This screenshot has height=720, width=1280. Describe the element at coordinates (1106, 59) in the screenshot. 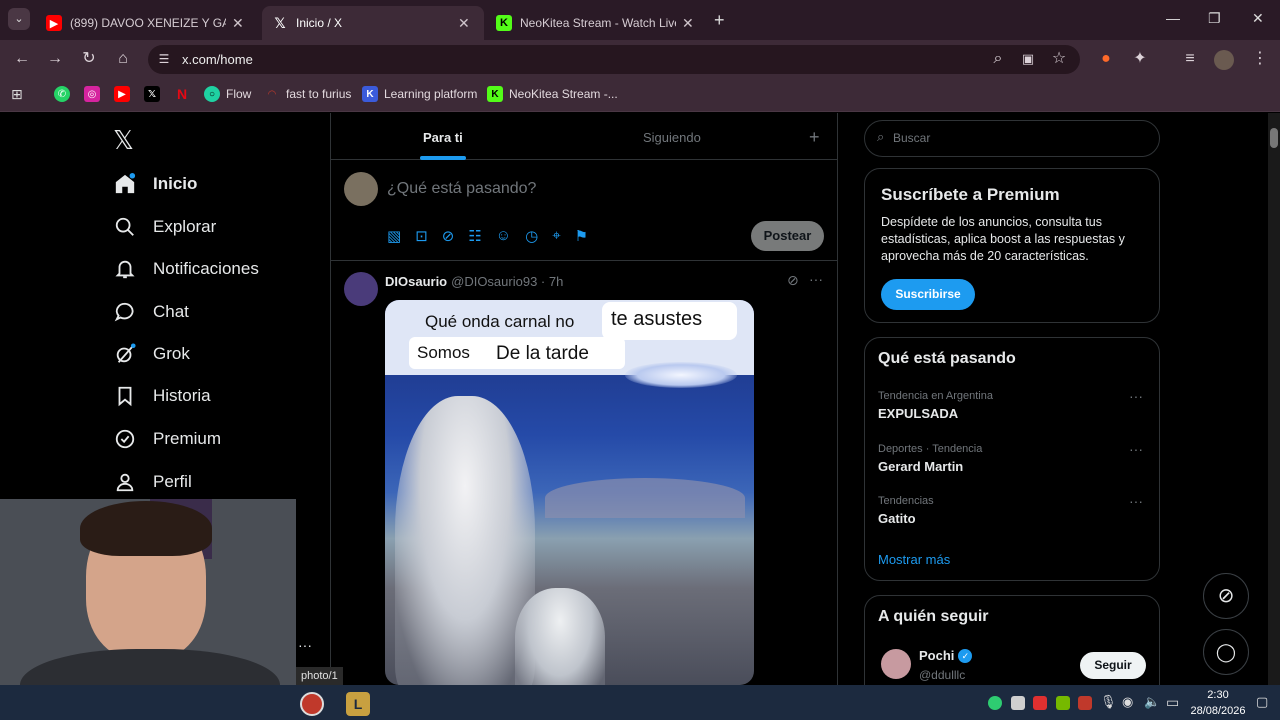

I see `extension-fox-icon: ●` at that location.